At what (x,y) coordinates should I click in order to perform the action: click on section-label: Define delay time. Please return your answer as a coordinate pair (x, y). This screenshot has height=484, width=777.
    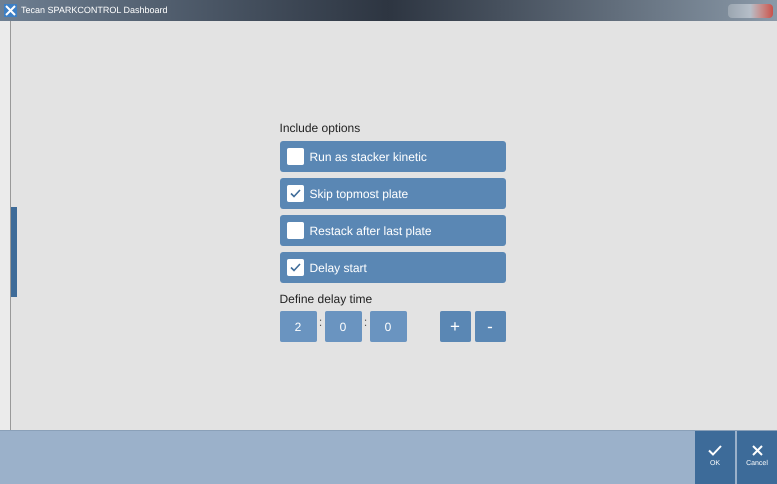
    Looking at the image, I should click on (327, 299).